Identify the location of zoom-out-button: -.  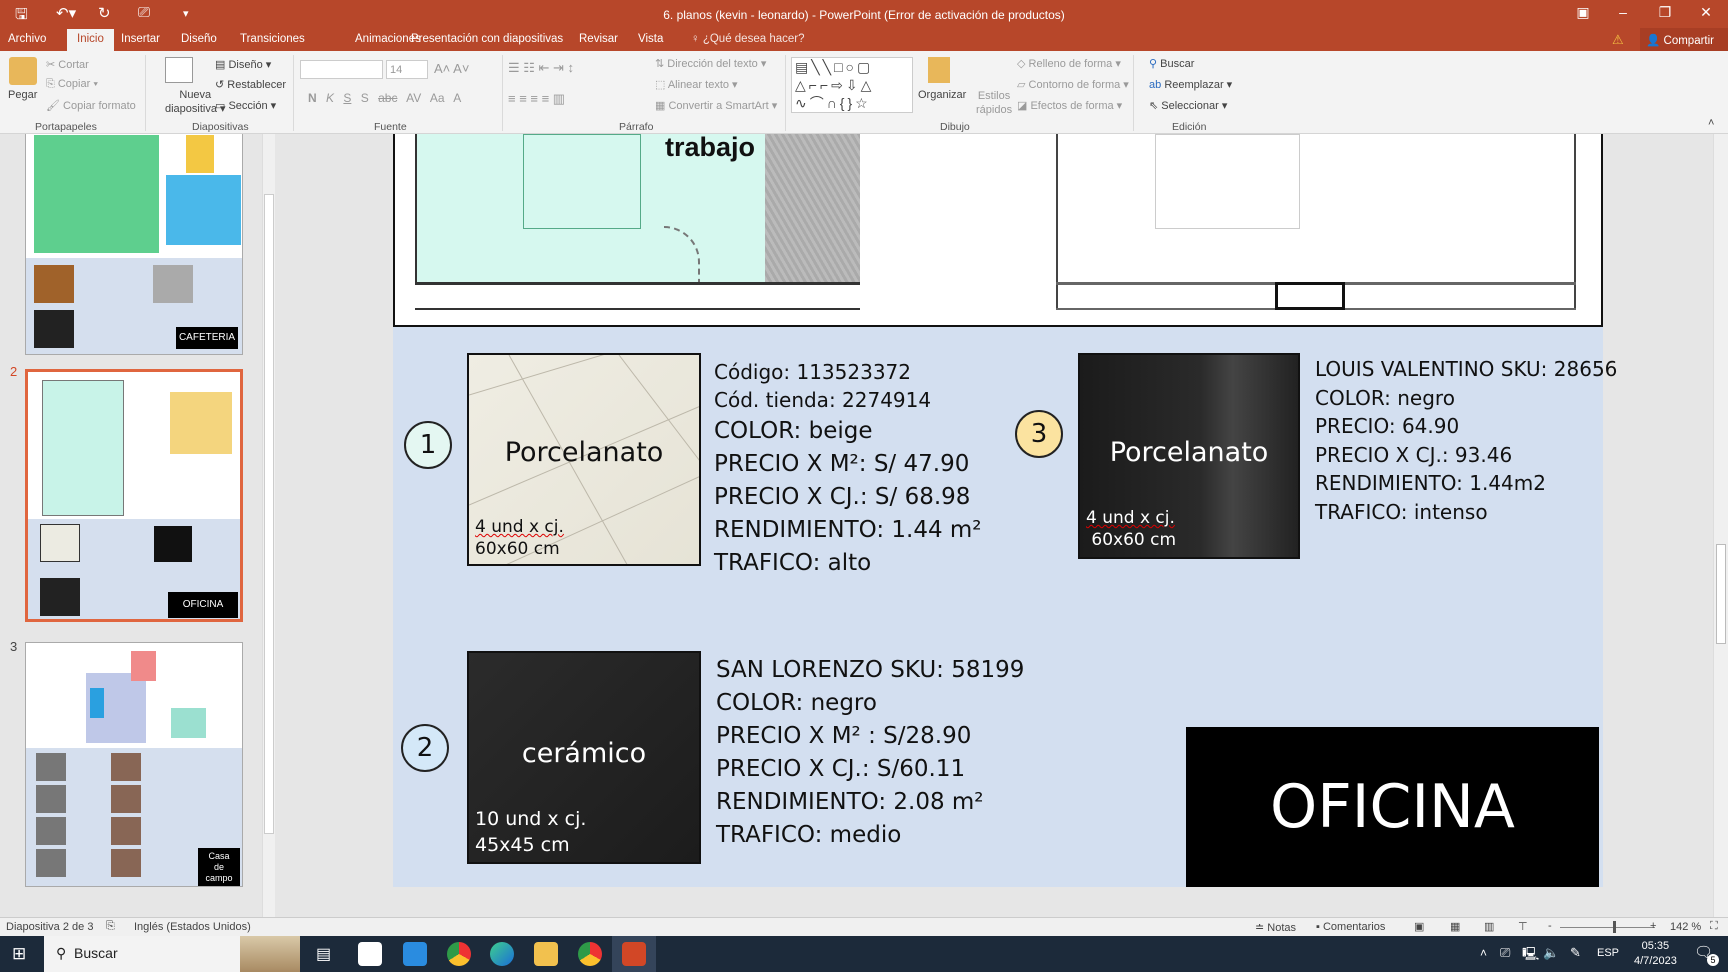
(1550, 926).